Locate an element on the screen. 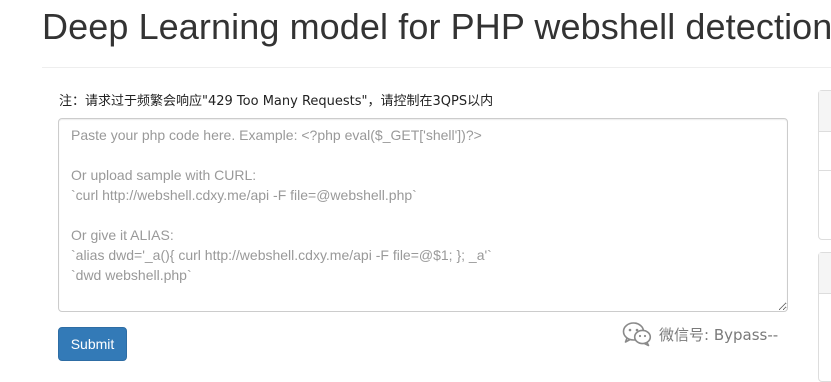 This screenshot has height=382, width=831. wechat-icon is located at coordinates (637, 334).